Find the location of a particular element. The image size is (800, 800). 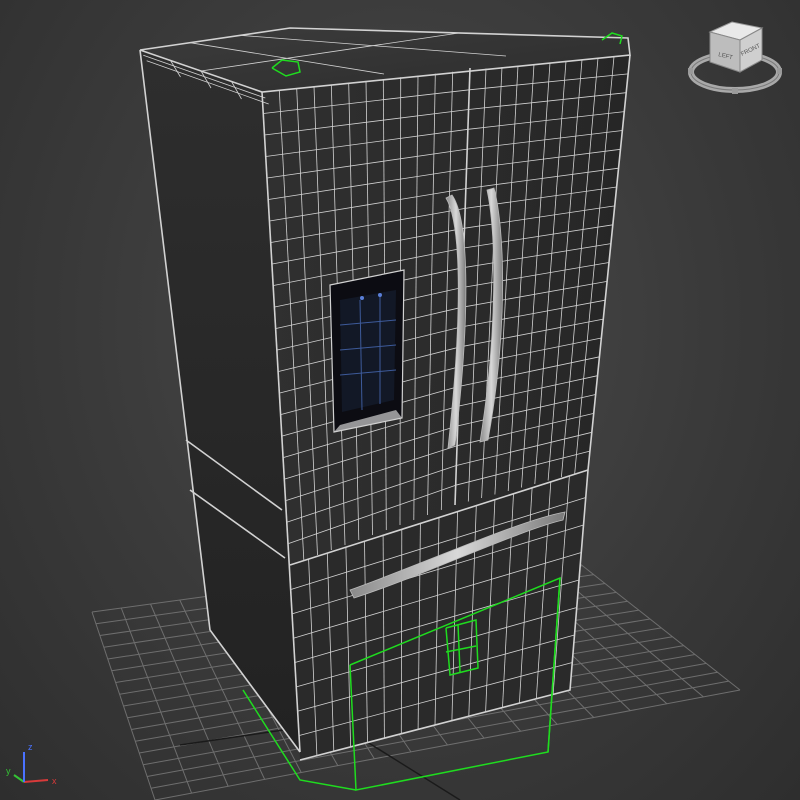

y-axis-arrow is located at coordinates (19, 778).